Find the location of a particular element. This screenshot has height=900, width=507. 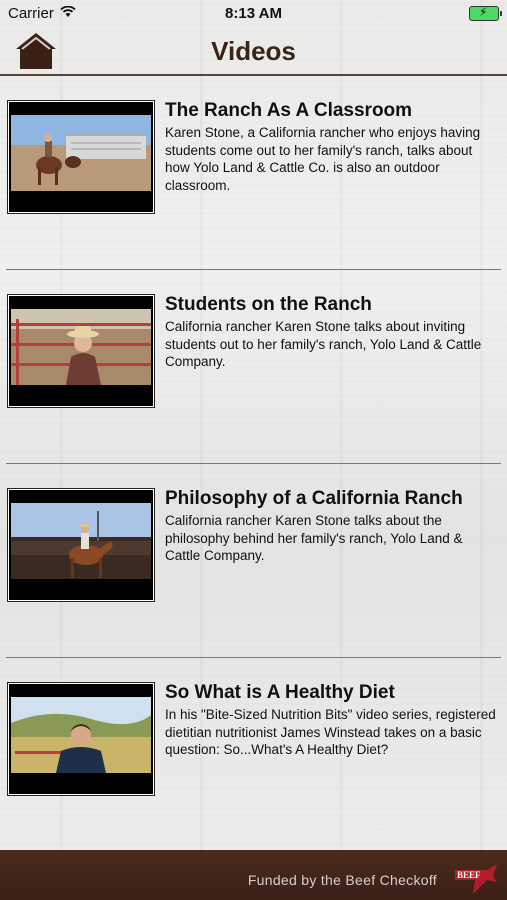

page-title: Videos is located at coordinates (253, 51).